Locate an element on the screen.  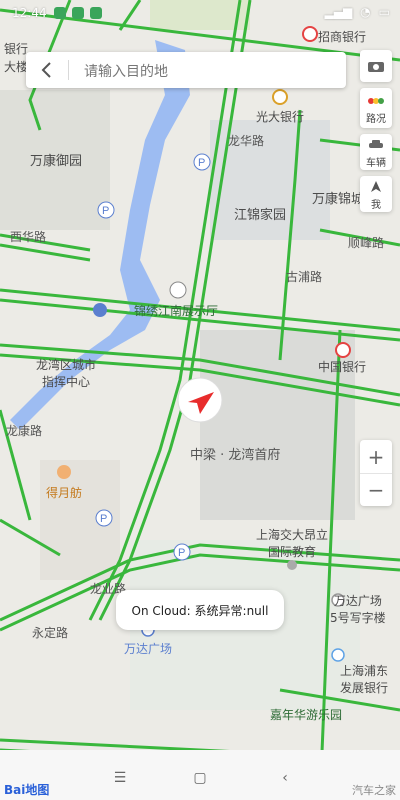
back-button is located at coordinates (47, 70).